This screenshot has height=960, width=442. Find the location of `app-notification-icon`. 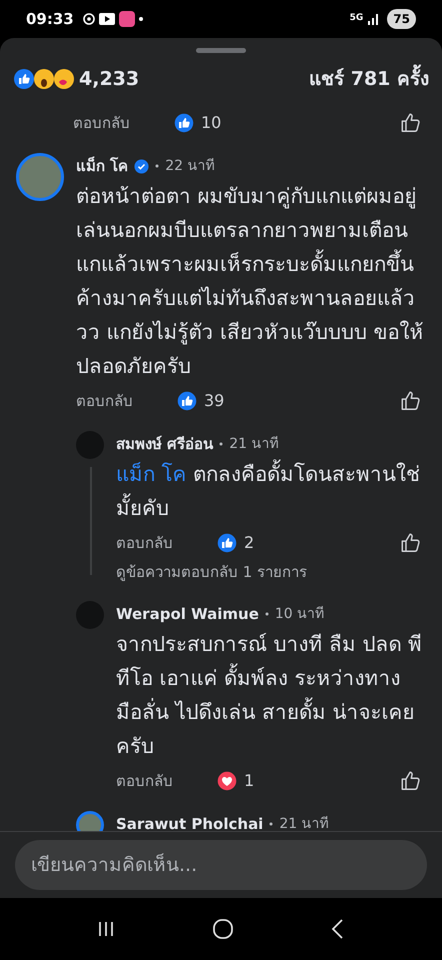

app-notification-icon is located at coordinates (113, 19).